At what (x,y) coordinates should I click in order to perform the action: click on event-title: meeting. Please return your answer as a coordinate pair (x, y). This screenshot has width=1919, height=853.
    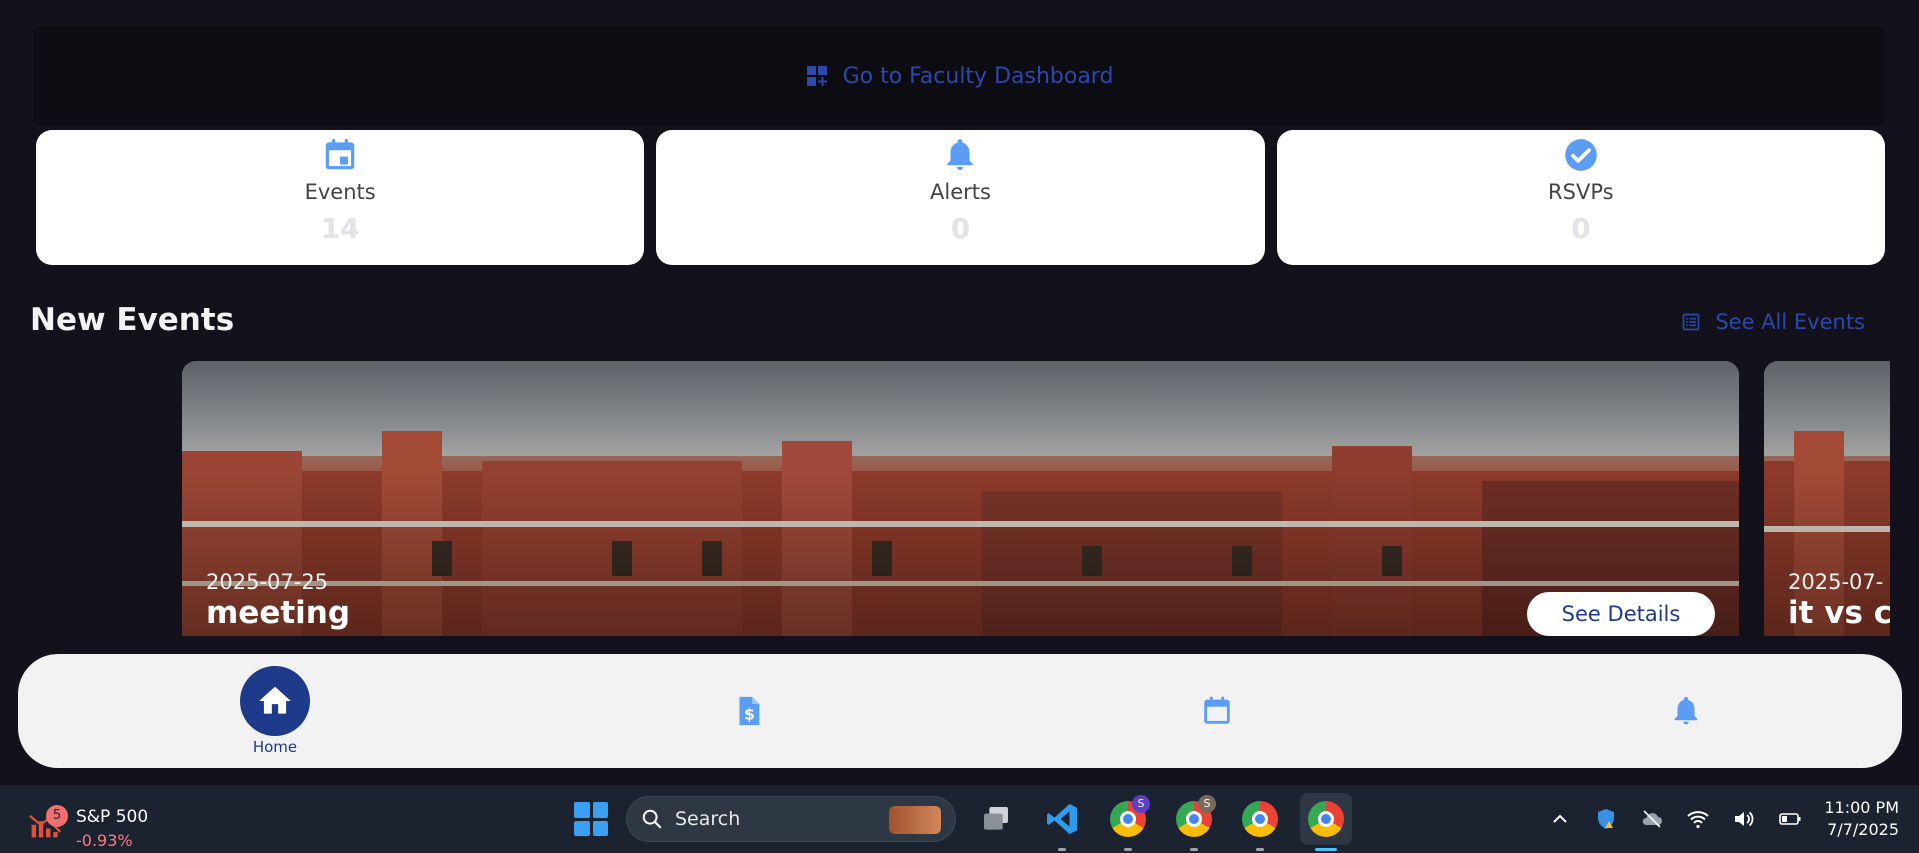
    Looking at the image, I should click on (278, 613).